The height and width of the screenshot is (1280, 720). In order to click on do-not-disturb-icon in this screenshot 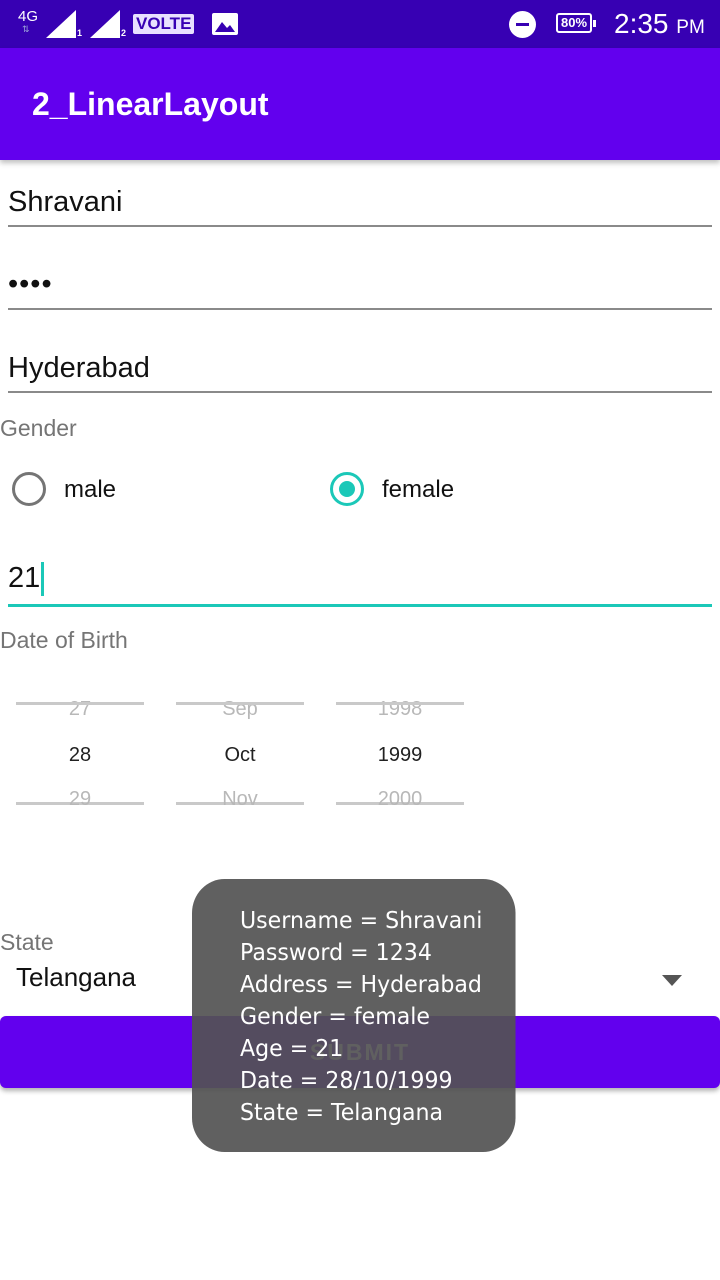, I will do `click(522, 24)`.